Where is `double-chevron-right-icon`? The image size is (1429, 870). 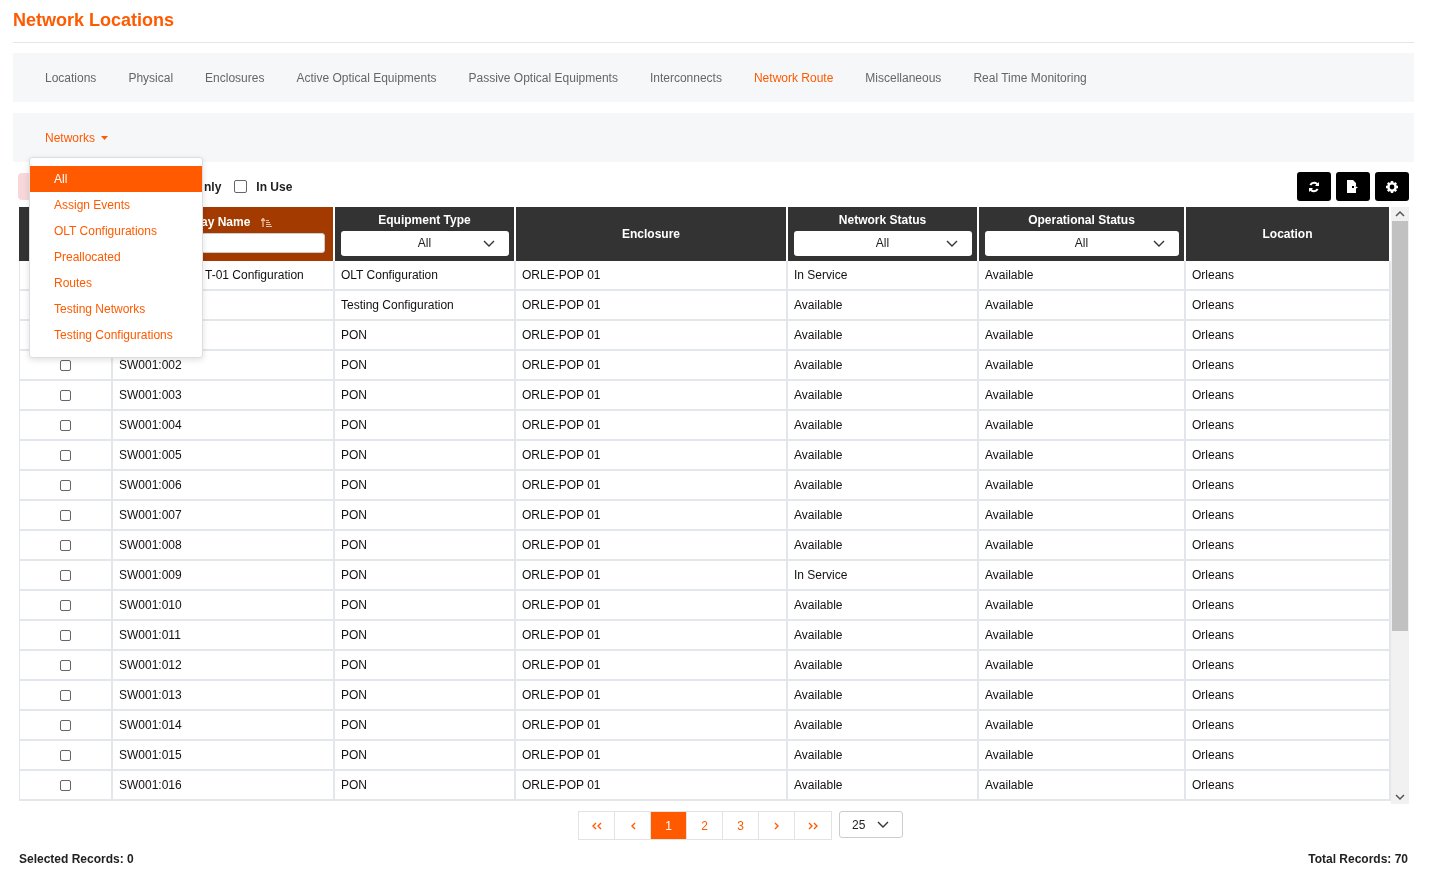 double-chevron-right-icon is located at coordinates (813, 825).